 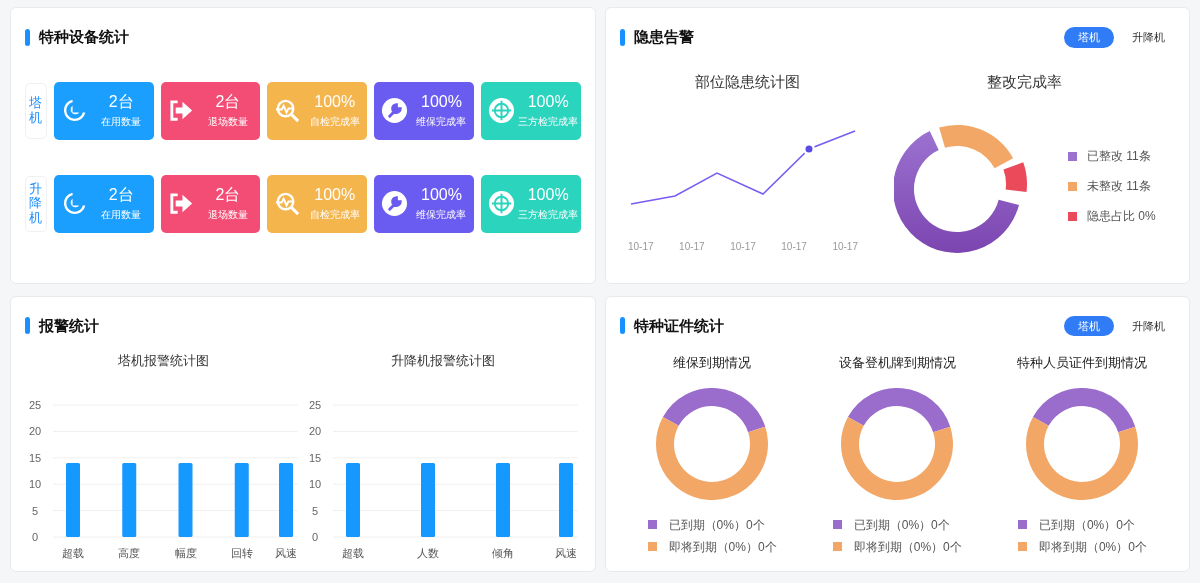 I want to click on chart-title: 维保到期情况, so click(x=712, y=363).